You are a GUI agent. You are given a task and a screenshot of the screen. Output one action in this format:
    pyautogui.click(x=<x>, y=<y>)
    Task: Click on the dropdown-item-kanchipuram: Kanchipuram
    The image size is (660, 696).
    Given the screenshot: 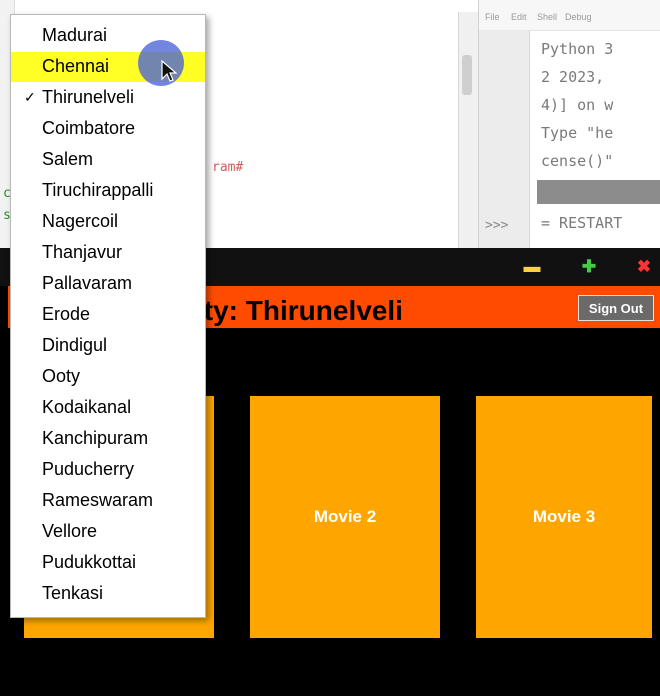 What is the action you would take?
    pyautogui.click(x=108, y=439)
    